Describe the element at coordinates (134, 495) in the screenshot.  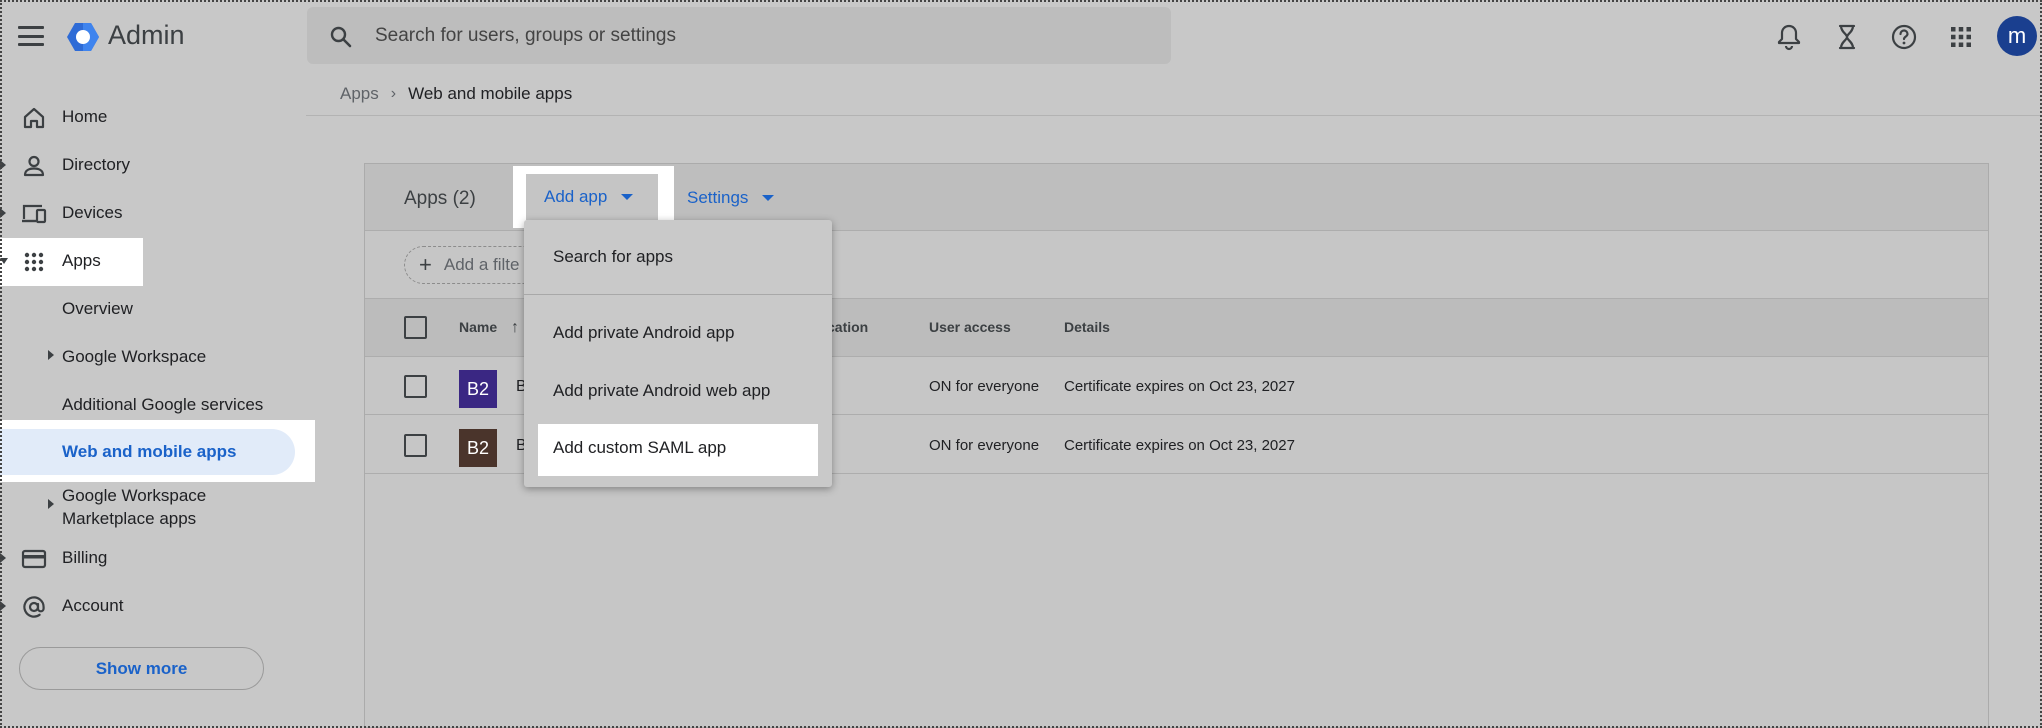
I see `marketplace-line1: Google Workspace` at that location.